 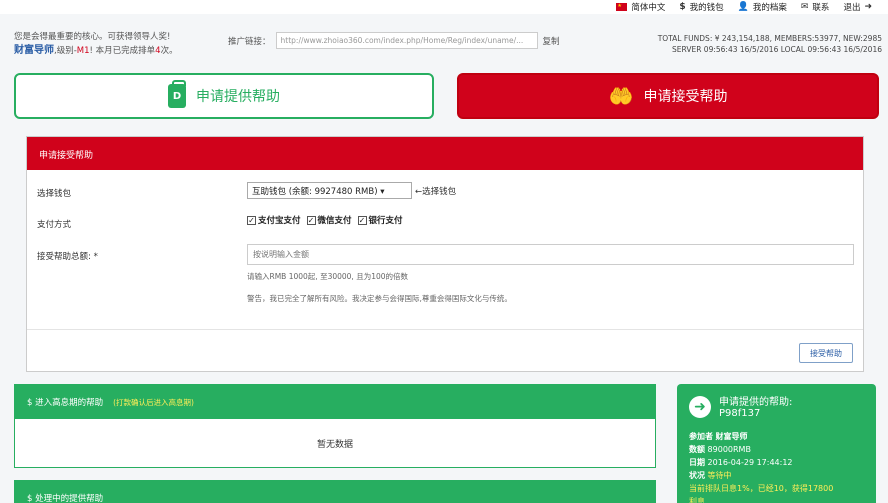 What do you see at coordinates (762, 7) in the screenshot?
I see `profile-link: 👤 我的档案` at bounding box center [762, 7].